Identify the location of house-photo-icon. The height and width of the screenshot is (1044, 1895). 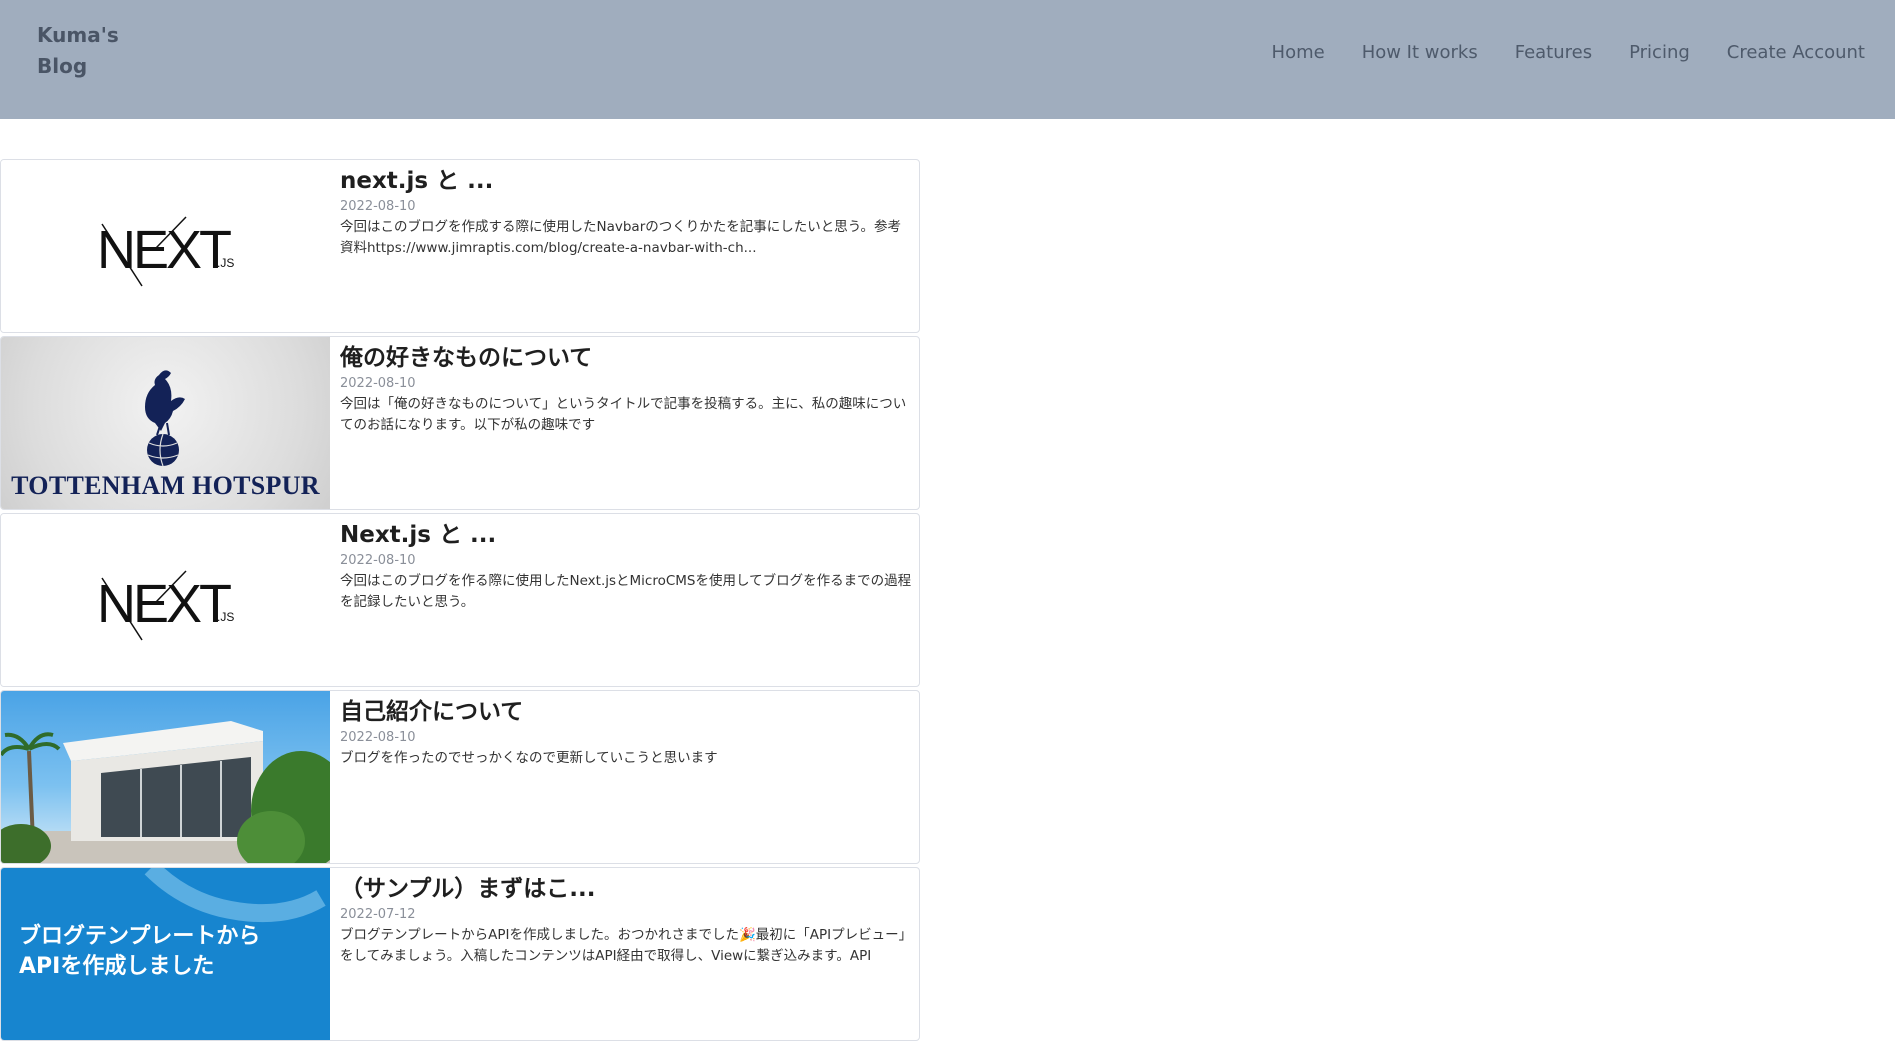
(165, 792).